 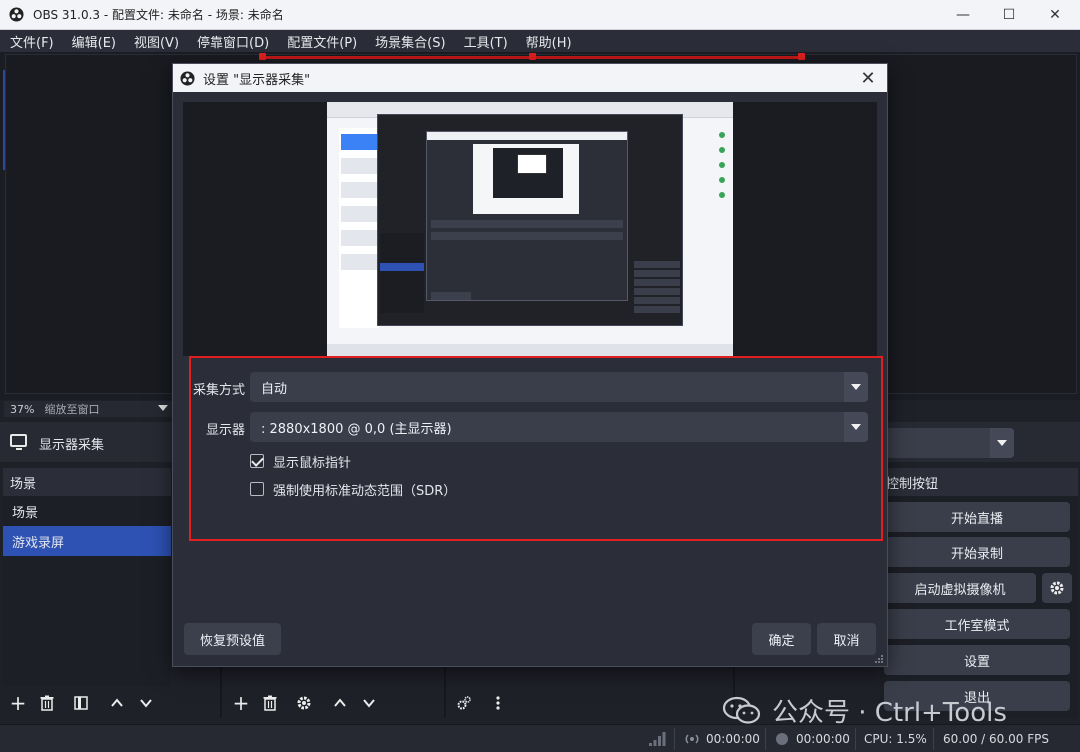 What do you see at coordinates (548, 41) in the screenshot?
I see `menu-help: 帮助(H)` at bounding box center [548, 41].